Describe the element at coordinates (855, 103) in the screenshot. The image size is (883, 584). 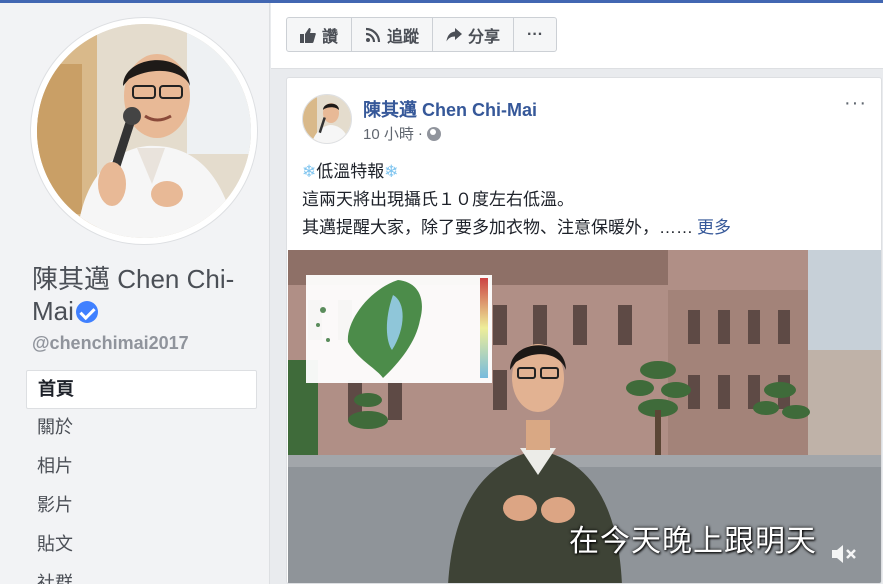
I see `post-options-button: ···` at that location.